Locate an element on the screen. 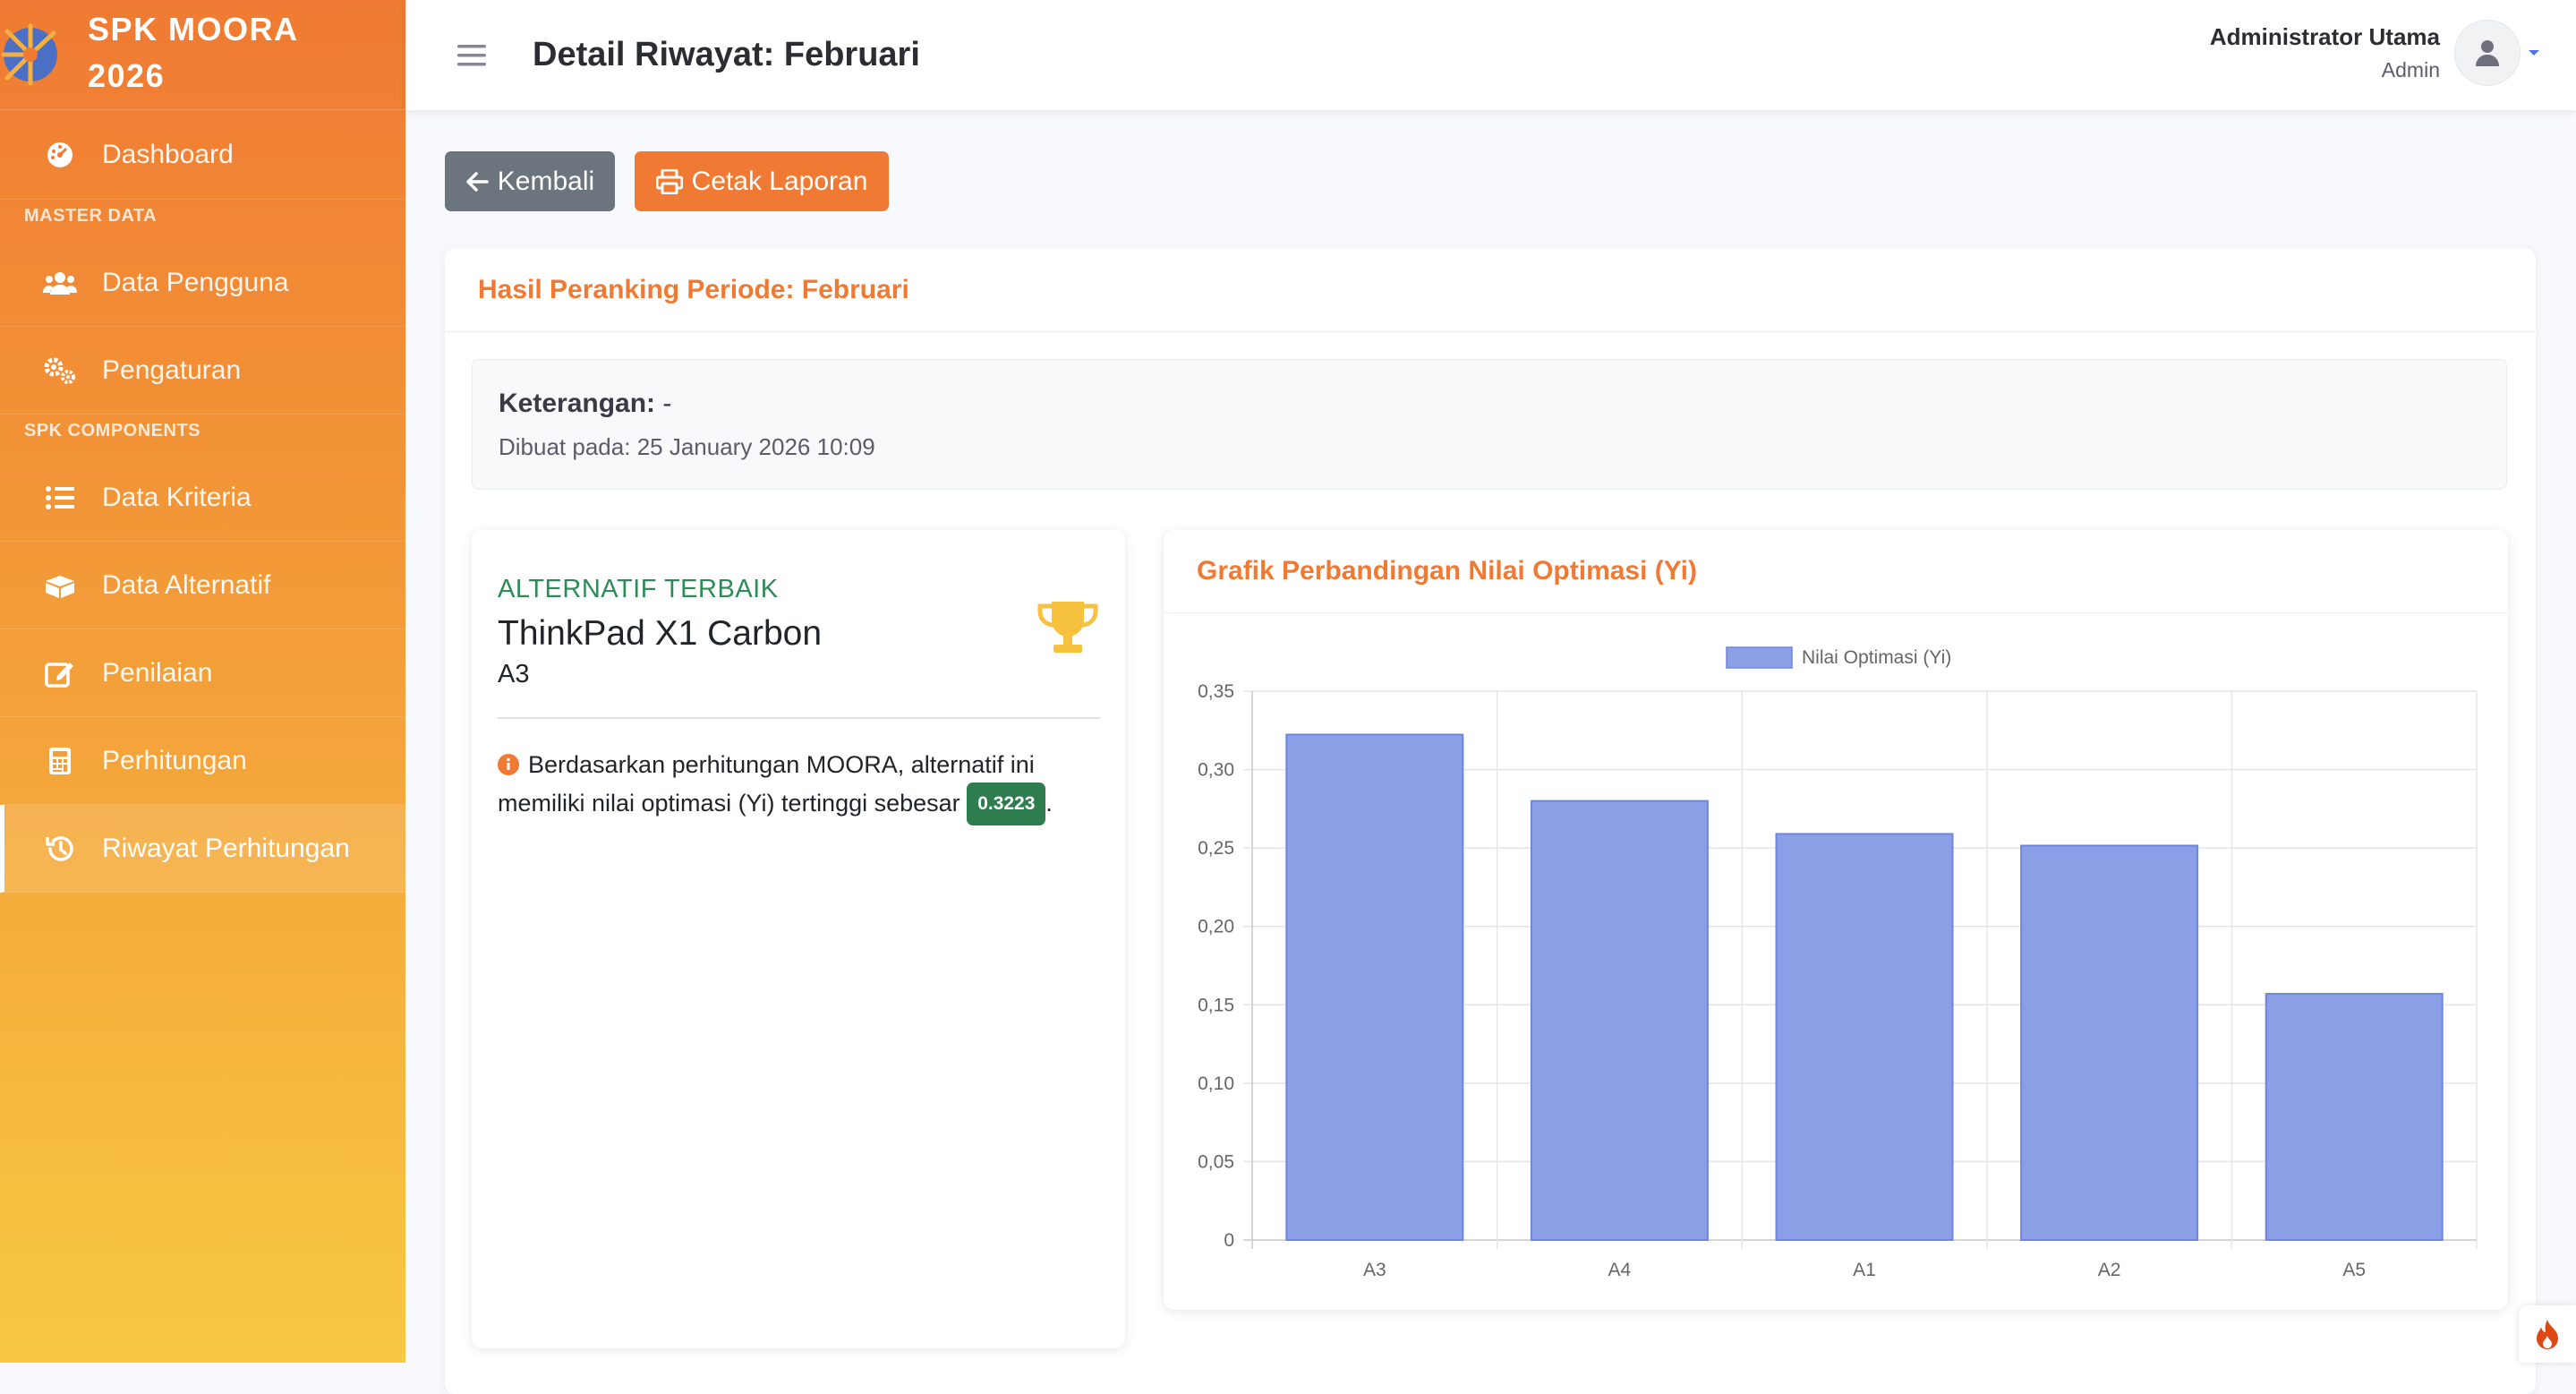  chart-title: Grafik Perbandingan Nilai Optimasi (Yi) is located at coordinates (1836, 571).